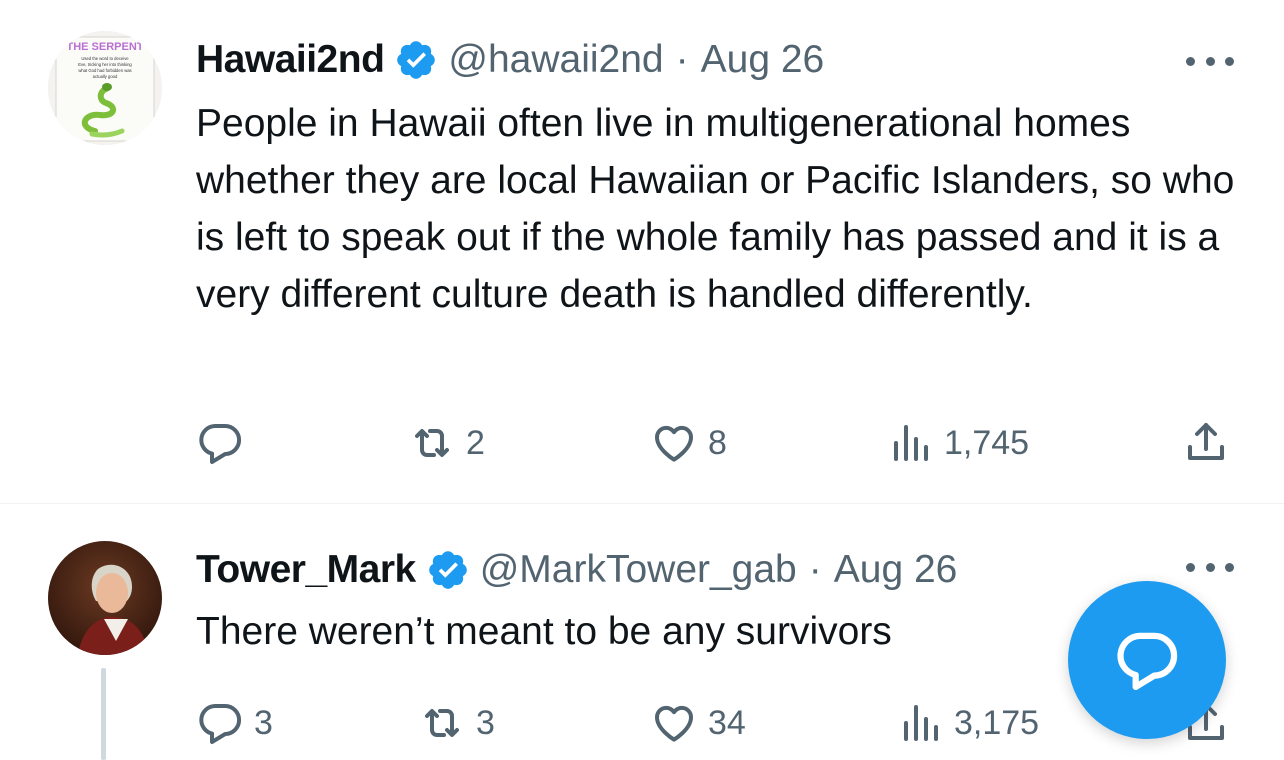 The height and width of the screenshot is (760, 1284). What do you see at coordinates (103, 714) in the screenshot?
I see `thread-line` at bounding box center [103, 714].